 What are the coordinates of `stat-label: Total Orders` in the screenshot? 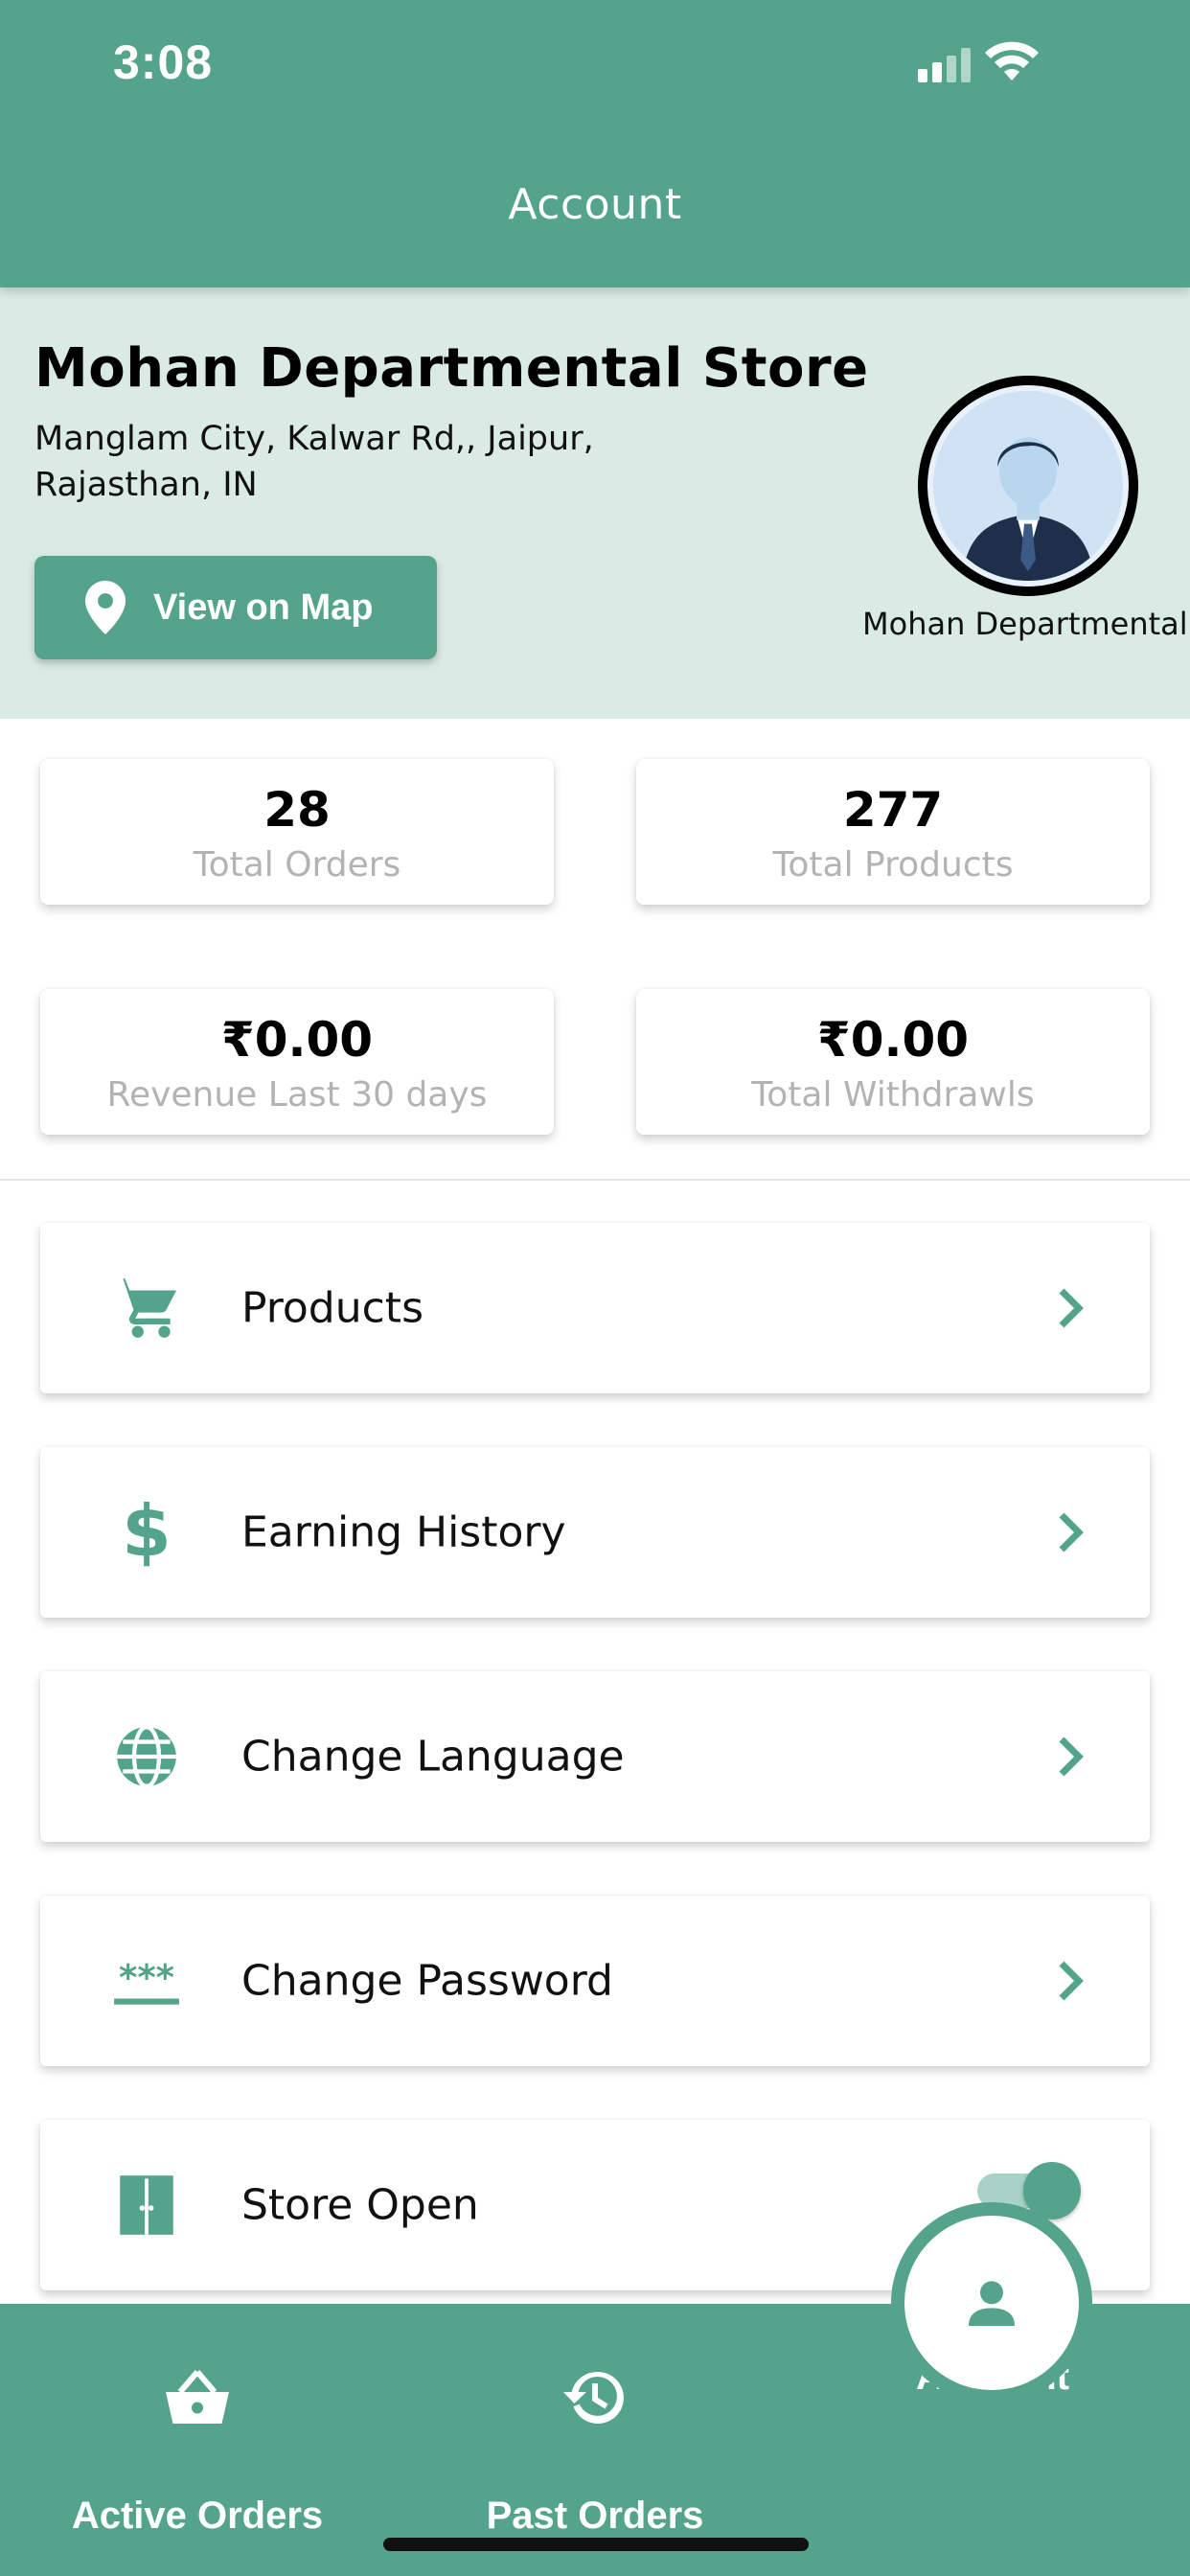 It's located at (297, 865).